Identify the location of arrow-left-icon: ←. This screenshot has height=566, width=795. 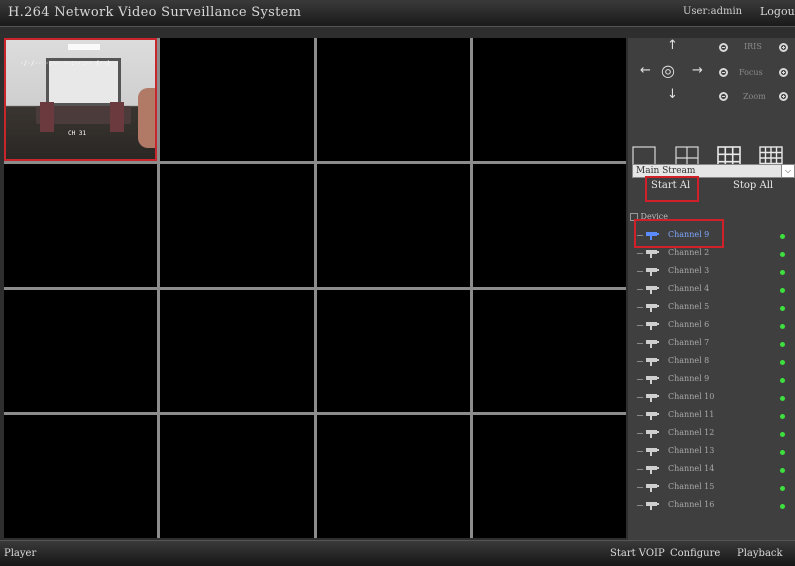
(645, 70).